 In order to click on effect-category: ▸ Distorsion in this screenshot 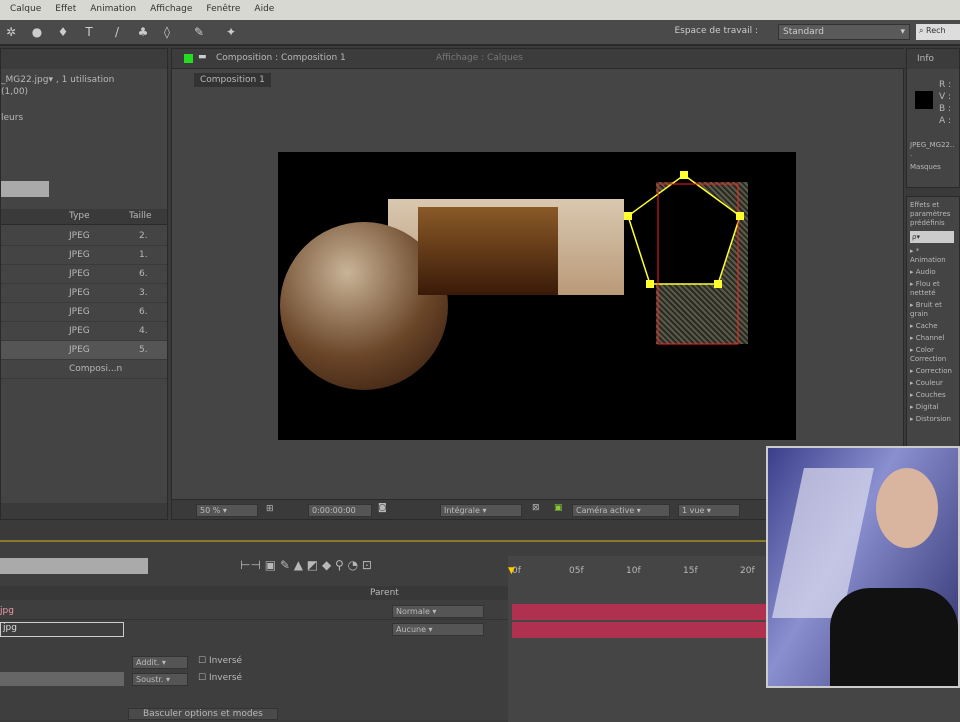, I will do `click(933, 419)`.